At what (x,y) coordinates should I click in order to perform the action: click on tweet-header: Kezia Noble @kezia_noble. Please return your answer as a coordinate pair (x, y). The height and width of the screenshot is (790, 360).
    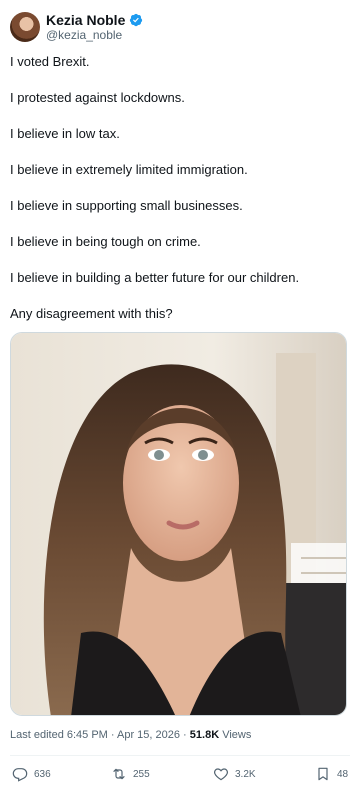
    Looking at the image, I should click on (180, 26).